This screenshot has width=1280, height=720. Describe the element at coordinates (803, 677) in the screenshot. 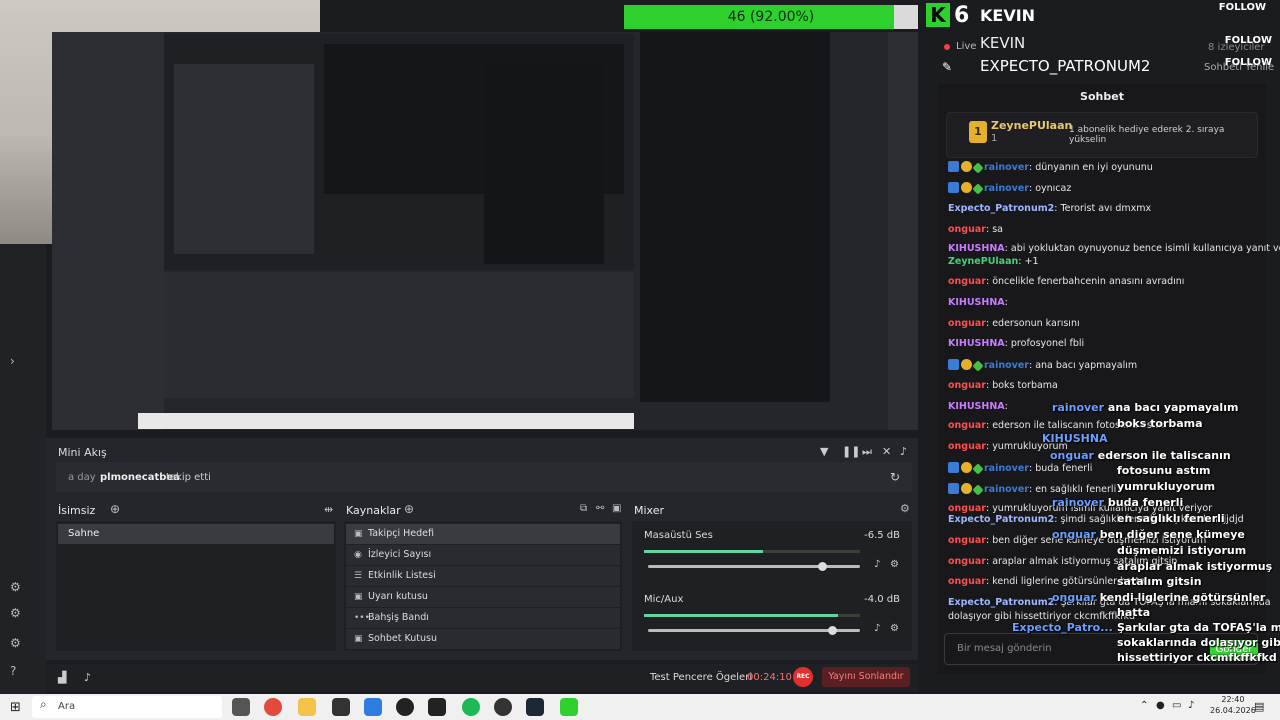

I see `rec-button: REC` at that location.